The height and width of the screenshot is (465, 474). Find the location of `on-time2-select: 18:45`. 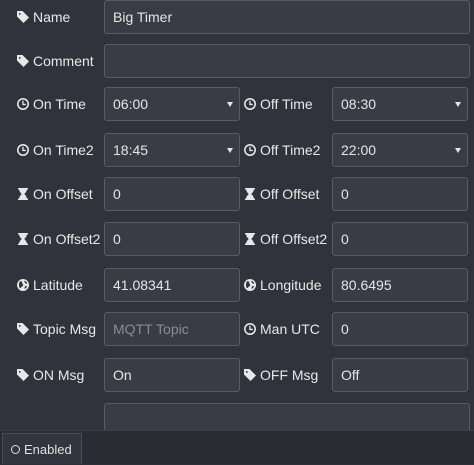

on-time2-select: 18:45 is located at coordinates (172, 150).